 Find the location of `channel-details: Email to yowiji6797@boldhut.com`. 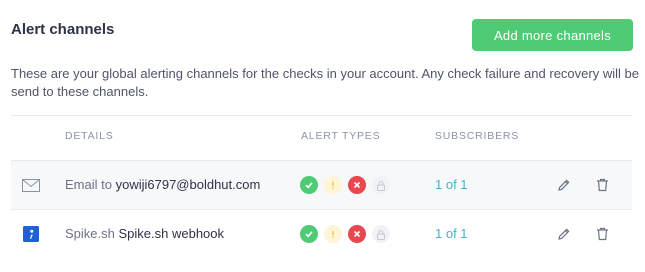

channel-details: Email to yowiji6797@boldhut.com is located at coordinates (162, 184).